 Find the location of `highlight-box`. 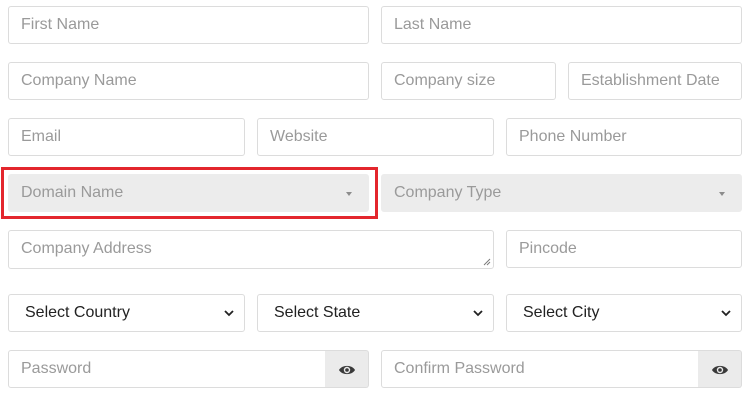

highlight-box is located at coordinates (189, 193).